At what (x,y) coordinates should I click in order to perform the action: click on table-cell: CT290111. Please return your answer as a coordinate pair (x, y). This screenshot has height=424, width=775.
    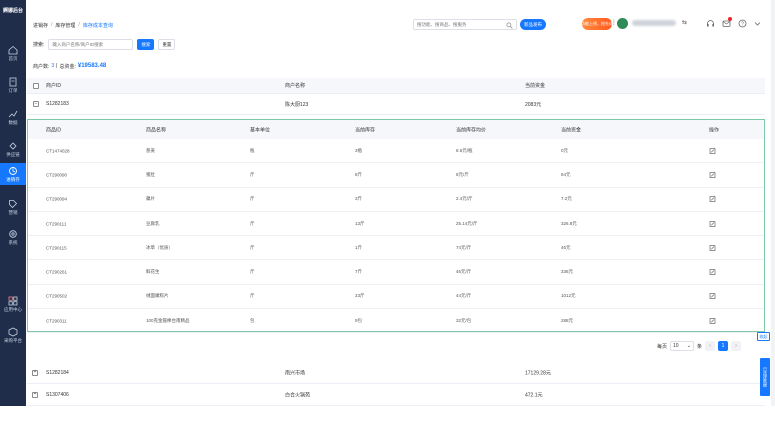
    Looking at the image, I should click on (56, 224).